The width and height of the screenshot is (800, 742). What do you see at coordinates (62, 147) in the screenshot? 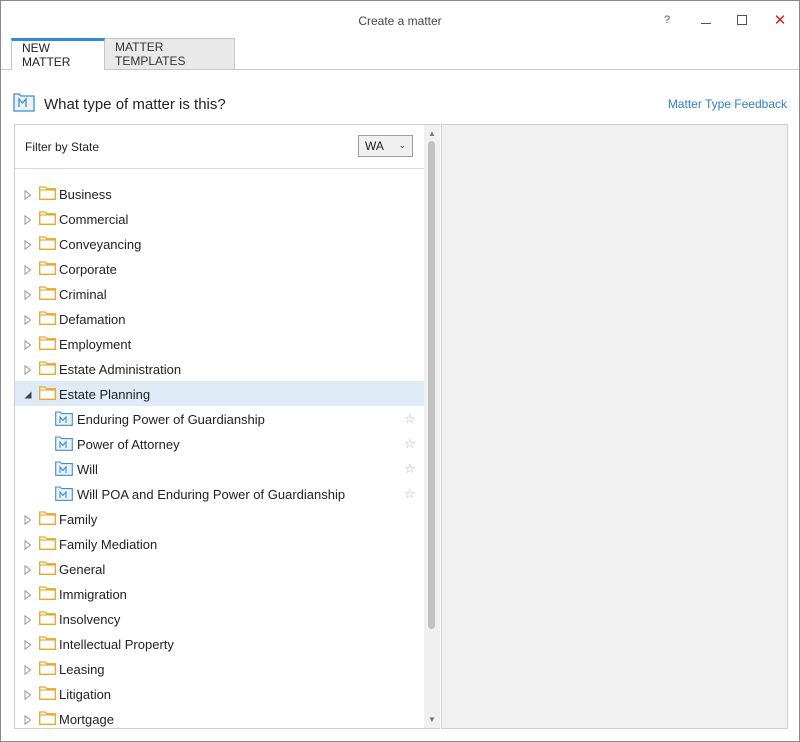
I see `filter-label: Filter by State` at bounding box center [62, 147].